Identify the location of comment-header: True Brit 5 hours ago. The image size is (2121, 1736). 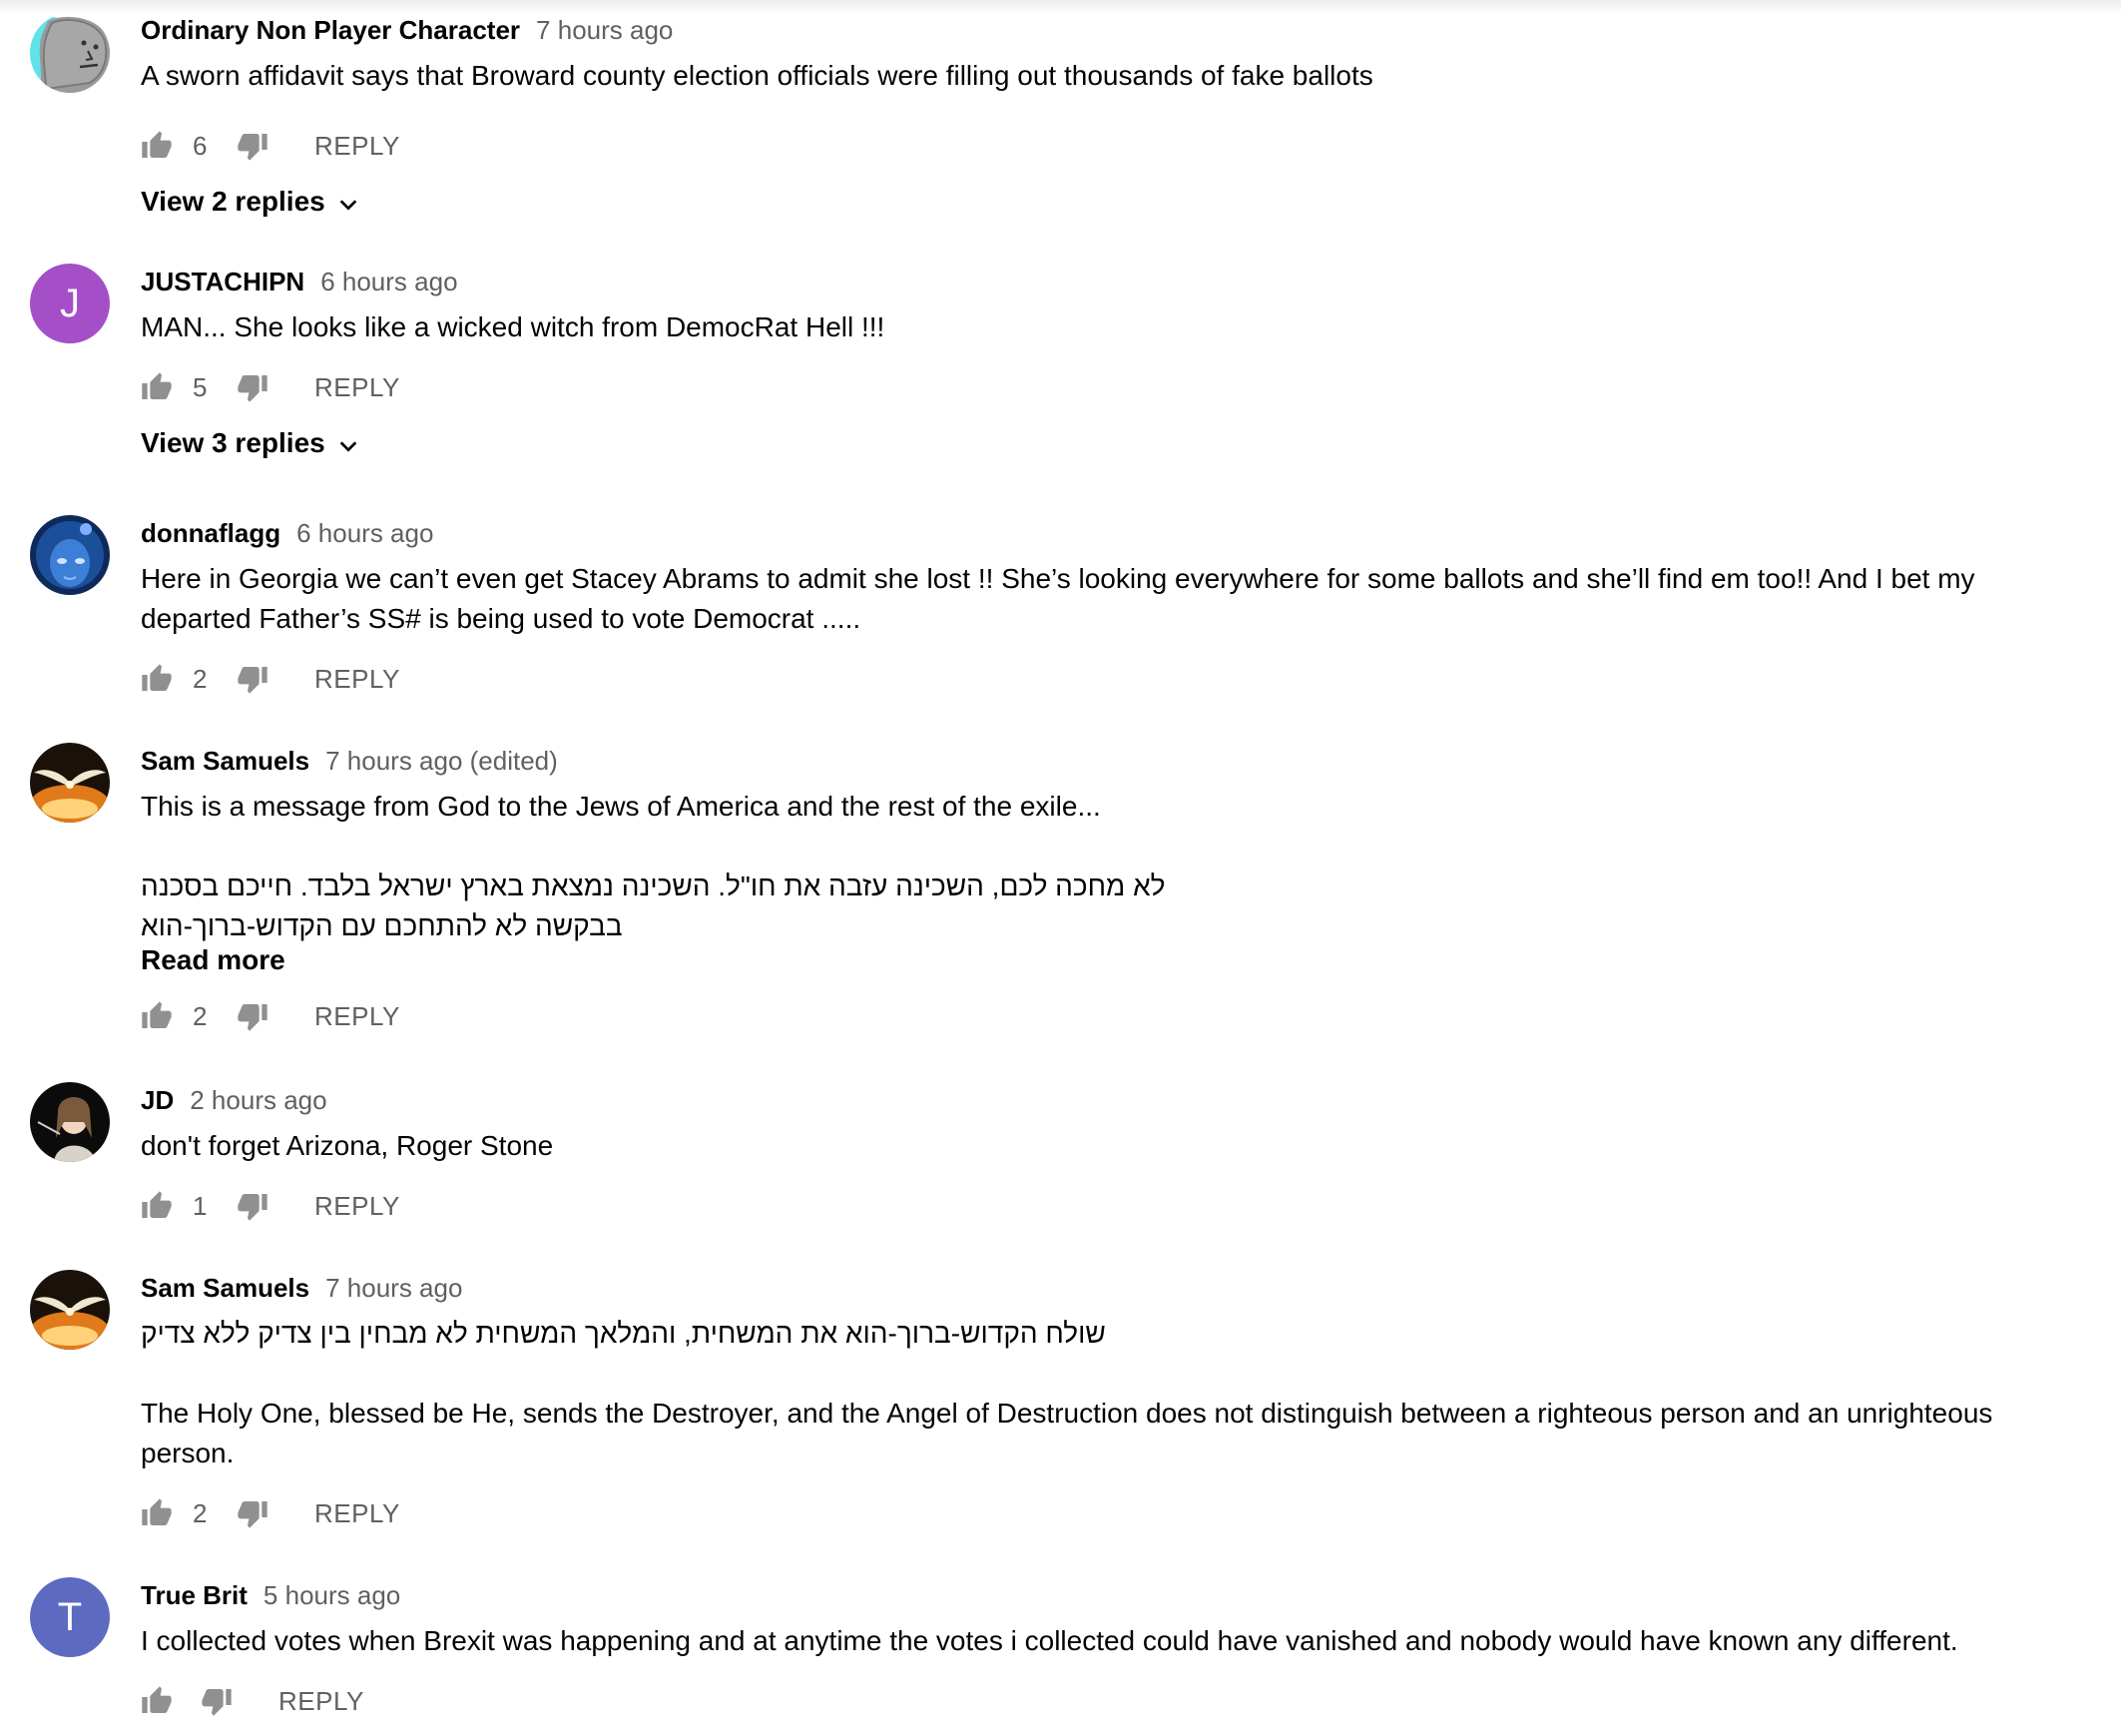
(270, 1595).